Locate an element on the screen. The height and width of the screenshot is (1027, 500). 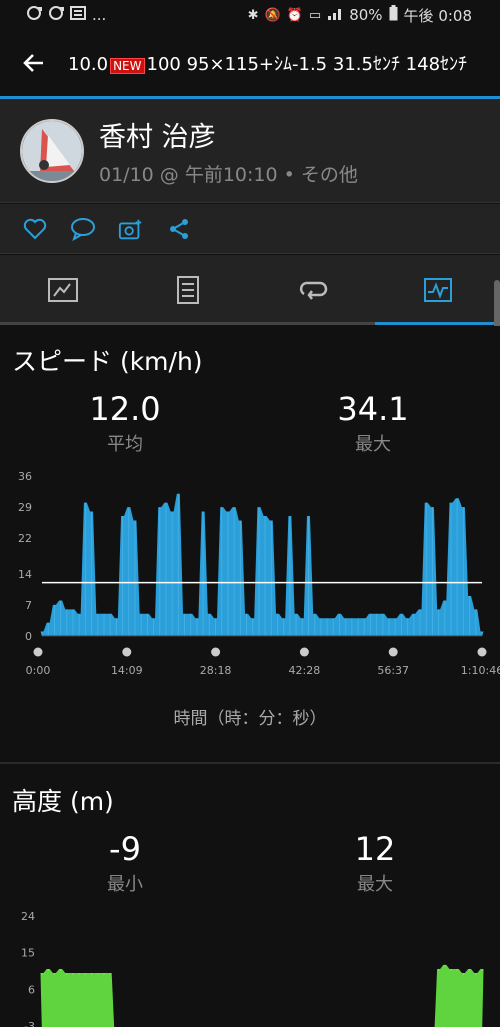
x-tick-label: 42:28 is located at coordinates (305, 670).